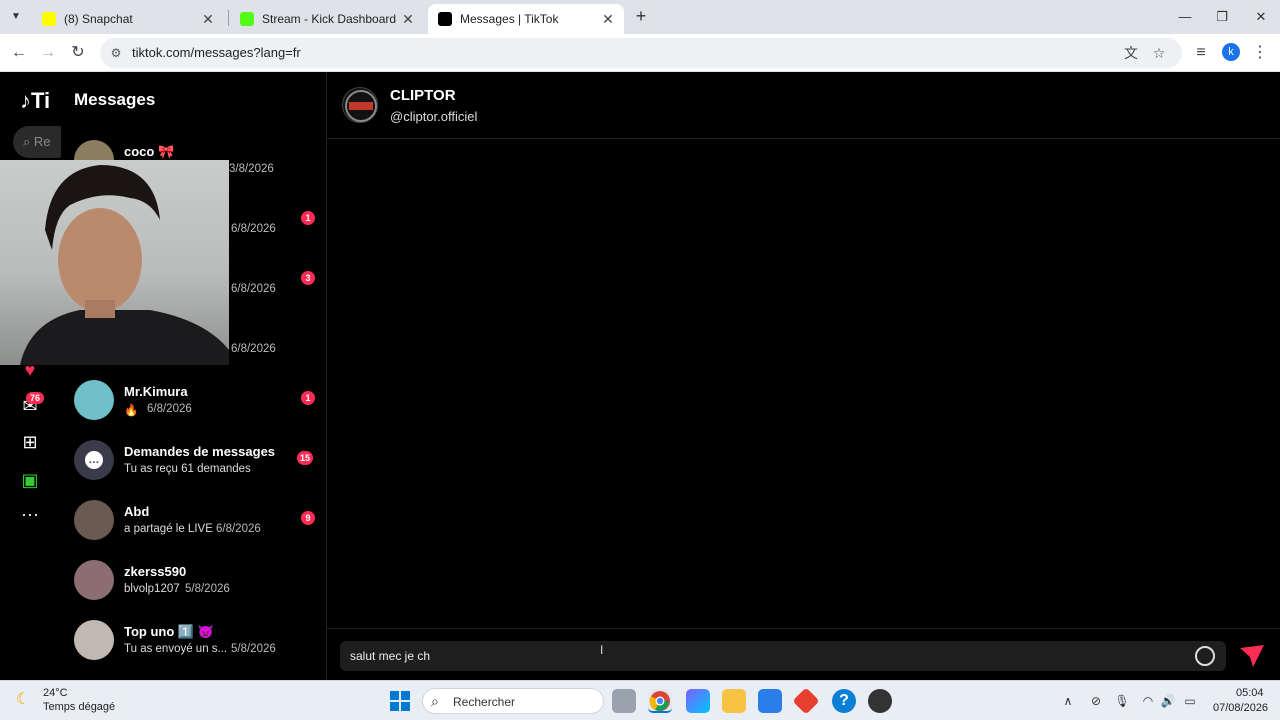 Image resolution: width=1280 pixels, height=720 pixels. I want to click on back-arrow-icon: ←, so click(19, 53).